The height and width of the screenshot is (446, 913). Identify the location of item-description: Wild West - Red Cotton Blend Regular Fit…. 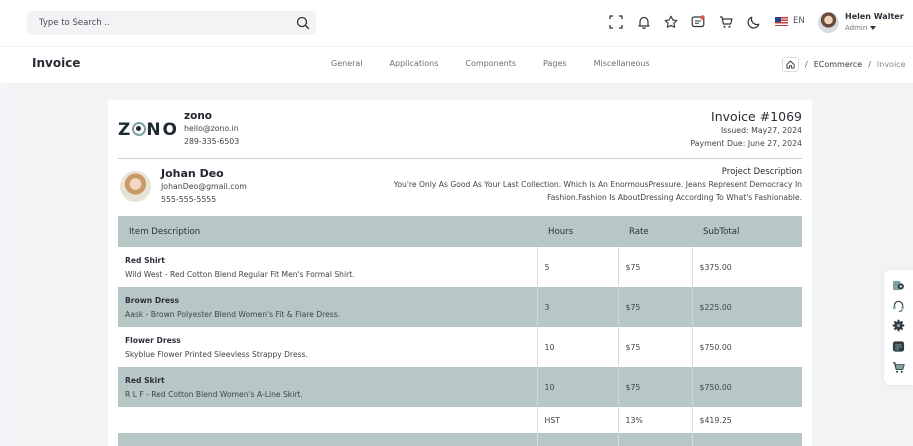
(240, 274).